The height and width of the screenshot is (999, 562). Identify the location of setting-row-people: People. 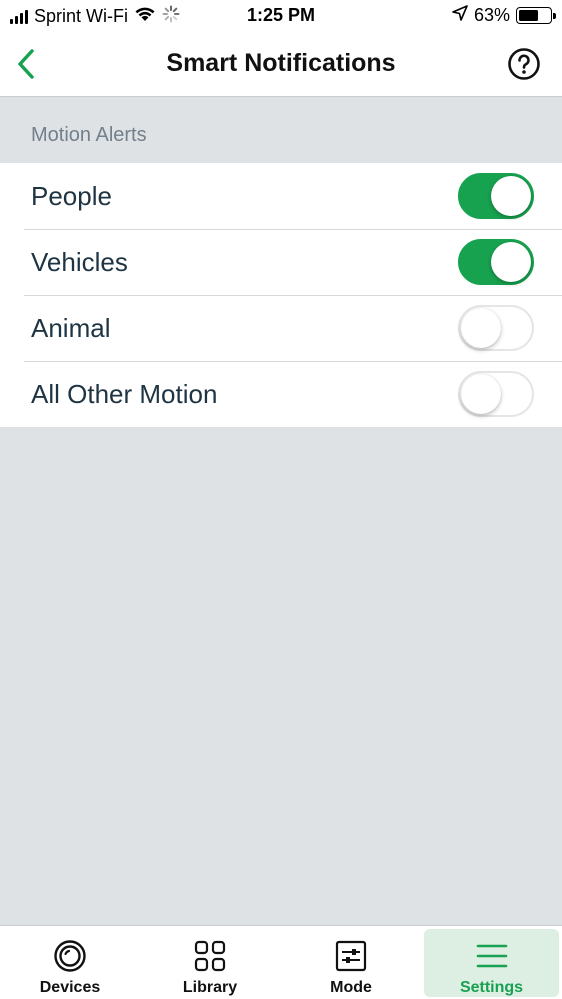
(281, 196).